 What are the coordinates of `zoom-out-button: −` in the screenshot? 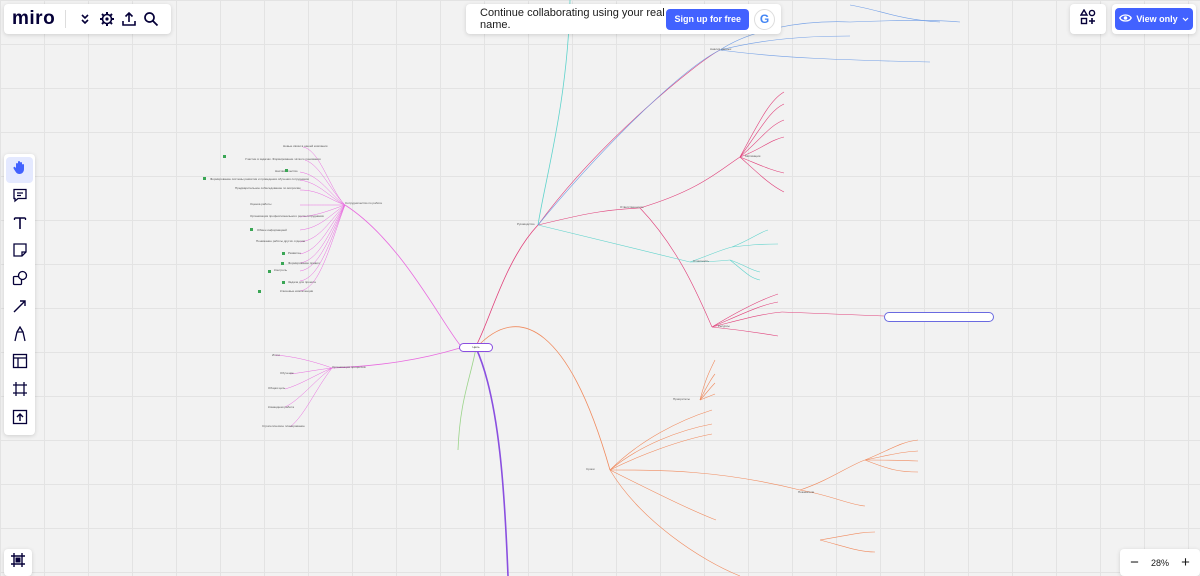 It's located at (1134, 562).